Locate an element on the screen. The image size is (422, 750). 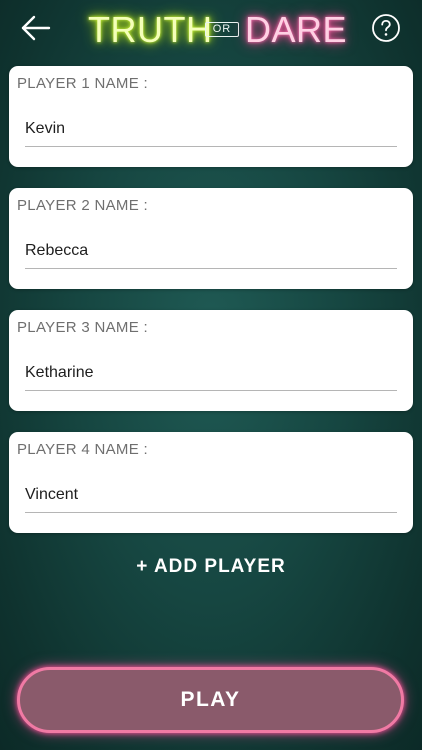
player-1-name-input is located at coordinates (211, 129).